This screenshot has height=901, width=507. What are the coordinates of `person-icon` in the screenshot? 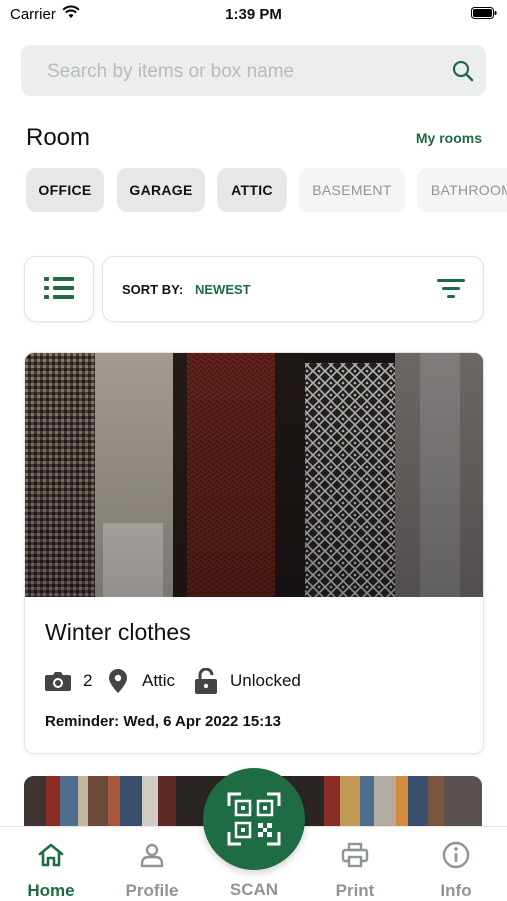 It's located at (152, 855).